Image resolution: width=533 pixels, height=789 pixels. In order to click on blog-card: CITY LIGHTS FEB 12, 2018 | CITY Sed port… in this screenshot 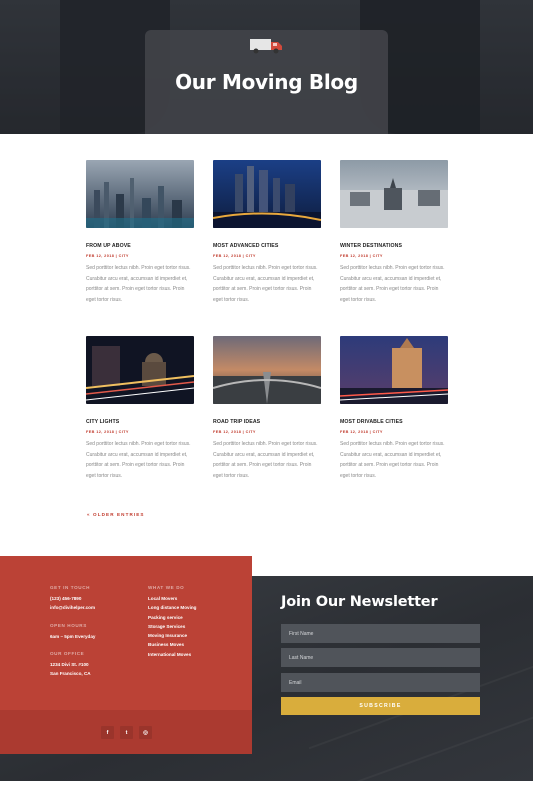, I will do `click(140, 408)`.